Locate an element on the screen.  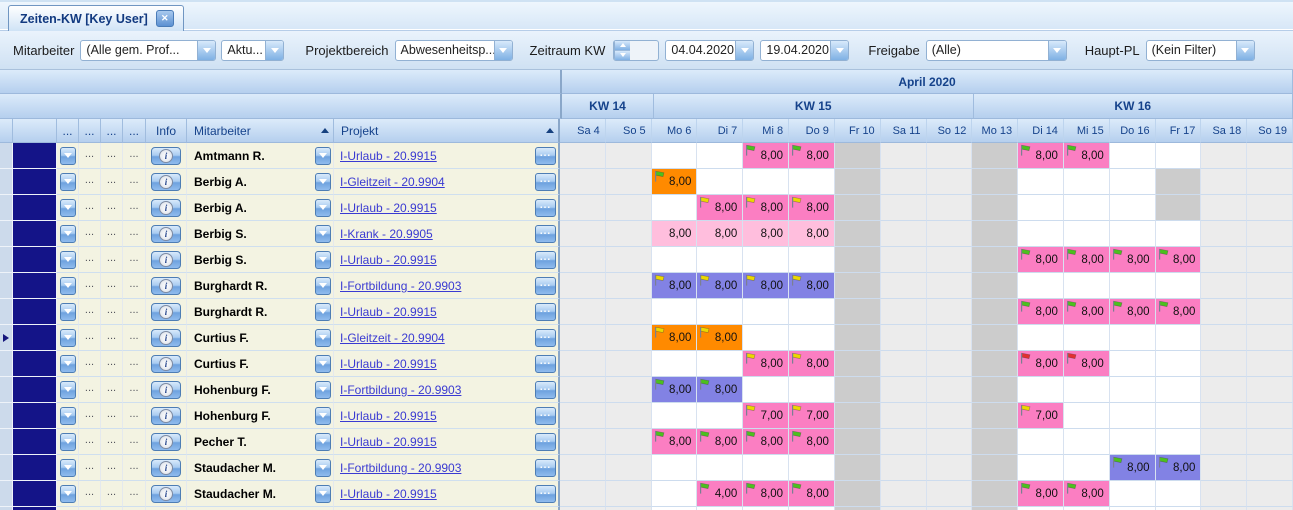
projekt-column-header: Projekt is located at coordinates (447, 131).